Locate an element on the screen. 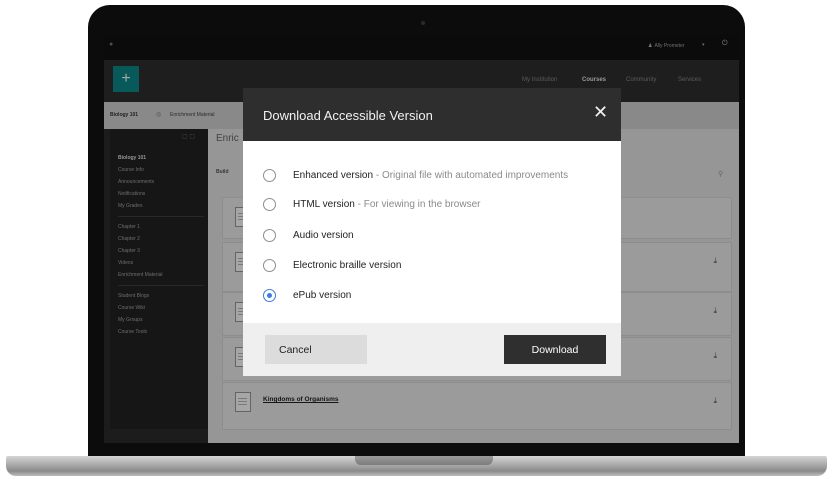 This screenshot has width=833, height=479. dialog-footer: Cancel Download is located at coordinates (432, 349).